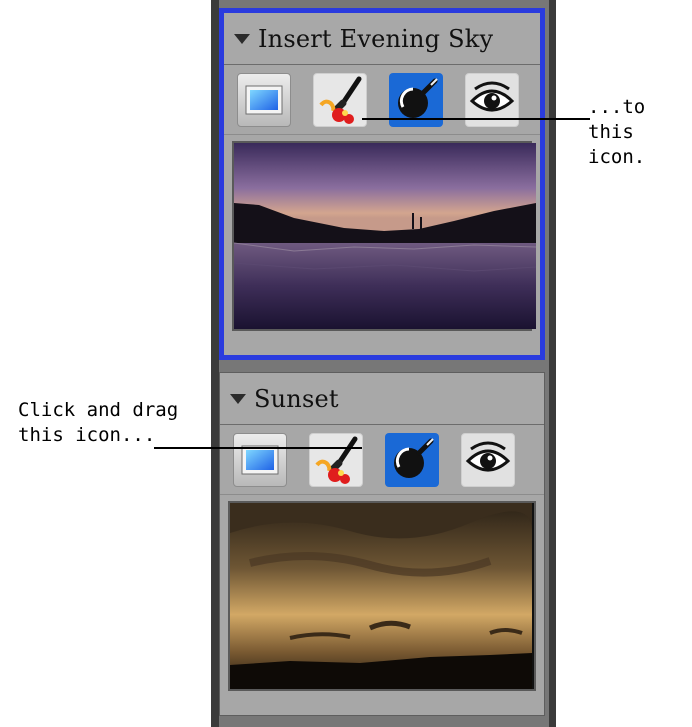 The height and width of the screenshot is (727, 692). Describe the element at coordinates (617, 119) in the screenshot. I see `callout-target-line1: ...to this` at that location.